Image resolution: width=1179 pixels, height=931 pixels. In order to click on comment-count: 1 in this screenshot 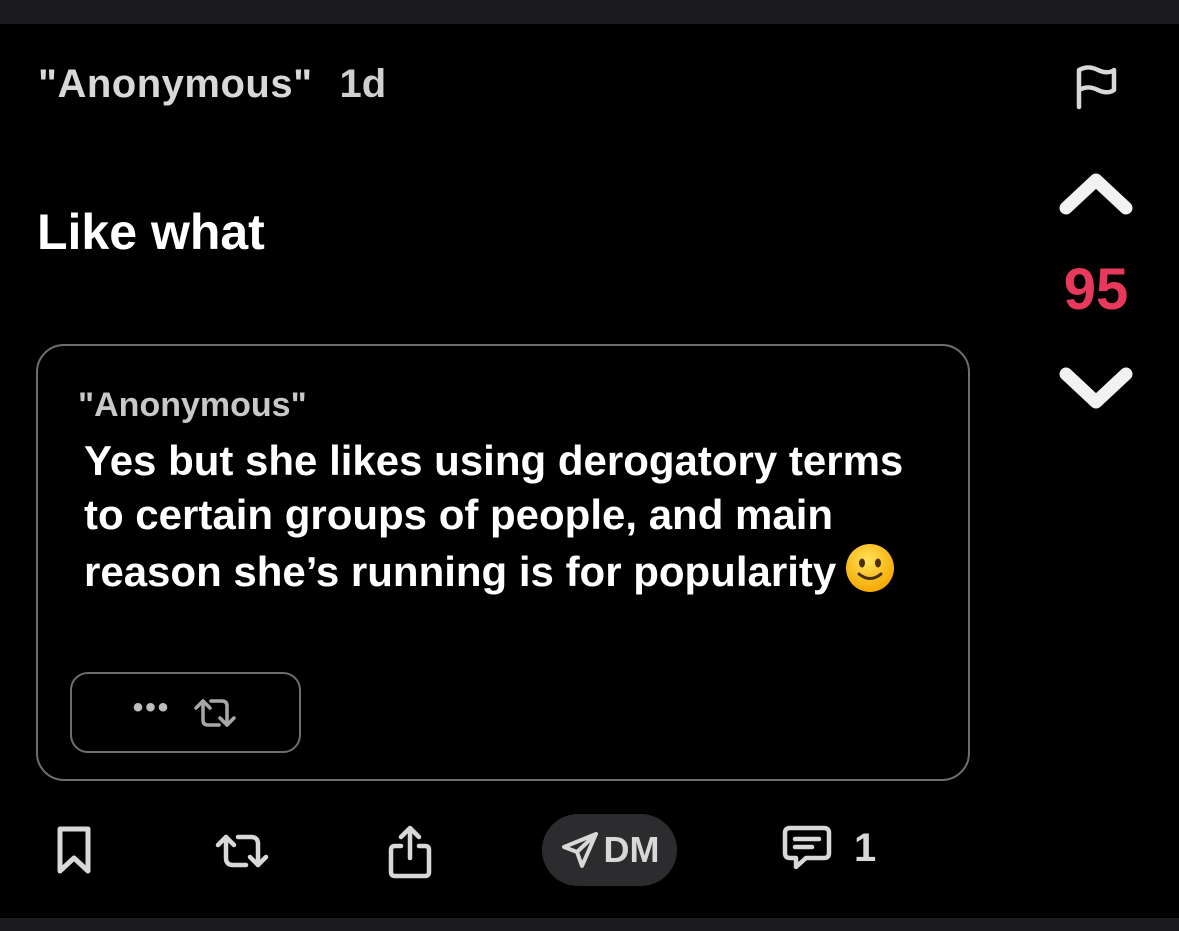, I will do `click(865, 847)`.